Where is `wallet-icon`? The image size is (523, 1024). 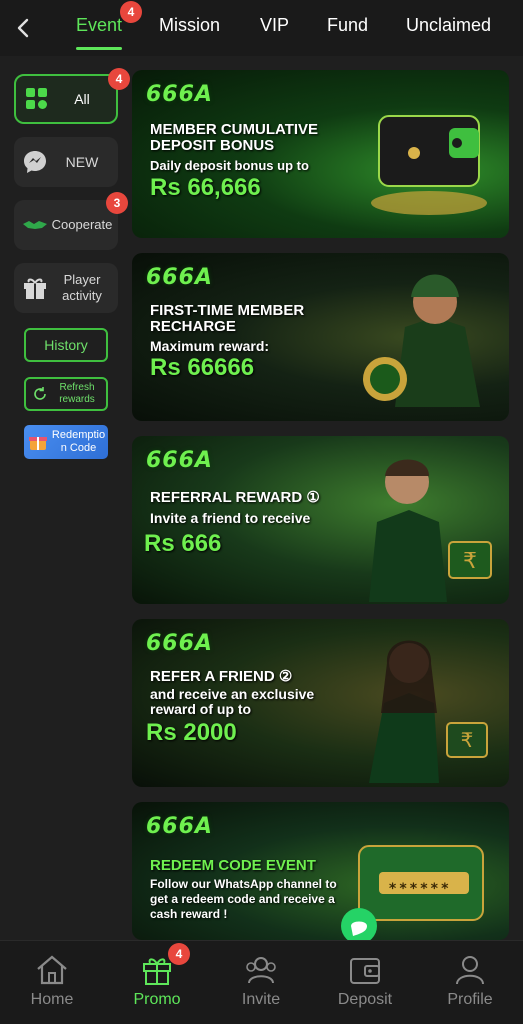
wallet-icon is located at coordinates (365, 971).